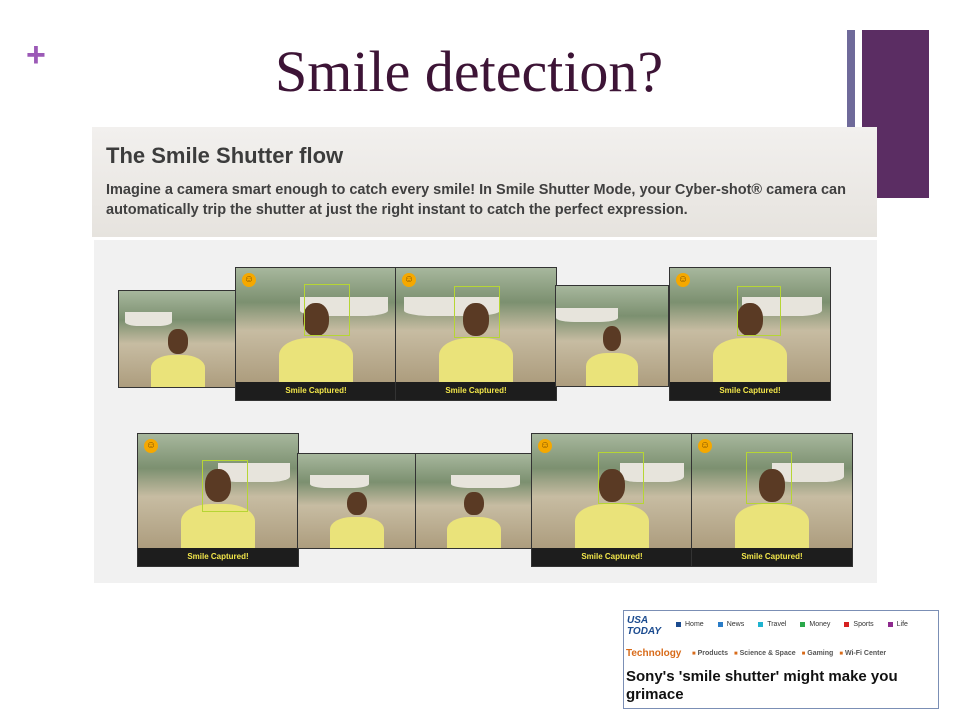 The height and width of the screenshot is (720, 960). What do you see at coordinates (690, 624) in the screenshot?
I see `nav-home: Home` at bounding box center [690, 624].